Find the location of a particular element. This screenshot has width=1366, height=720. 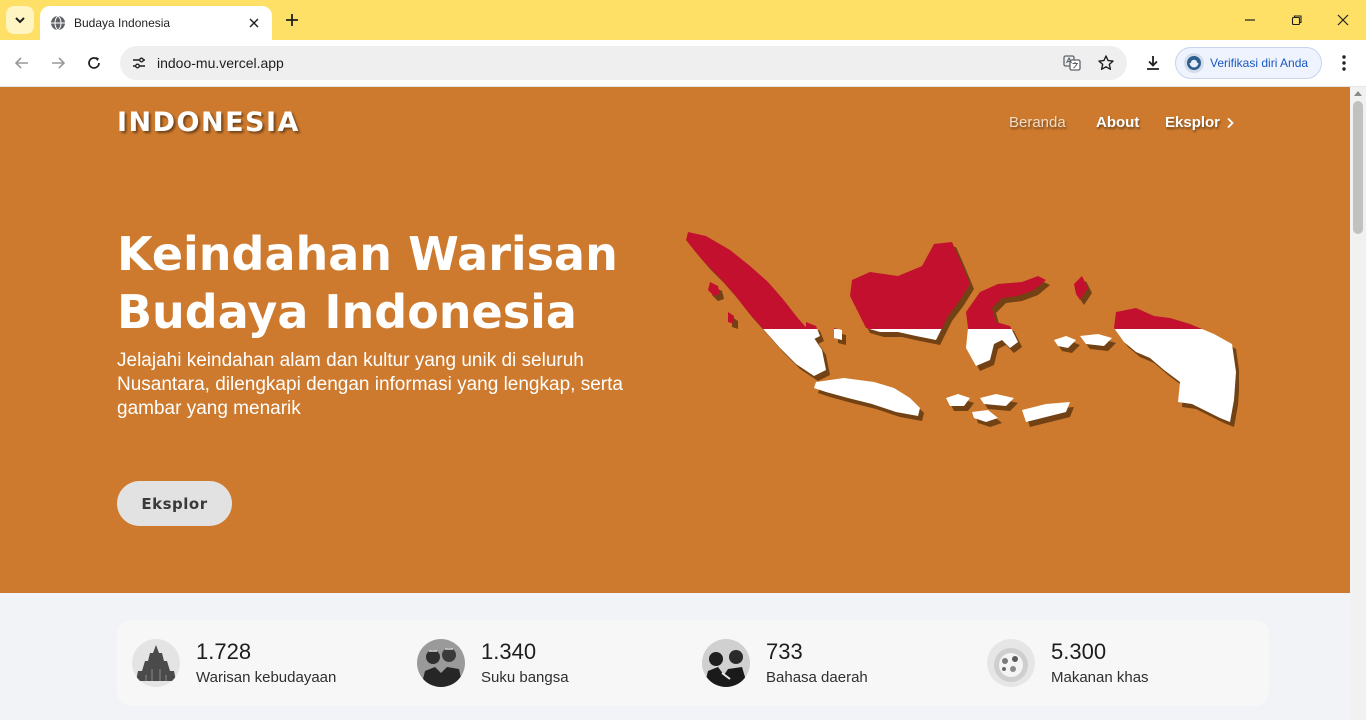

hero-headline: Keindahan Warisan Budaya Indonesia is located at coordinates (367, 283).